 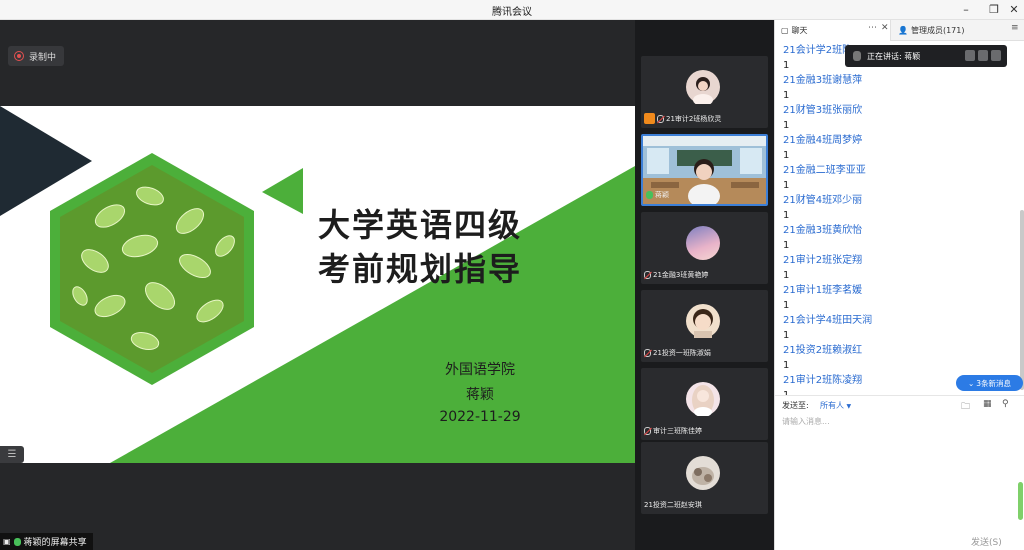 What do you see at coordinates (12, 454) in the screenshot?
I see `list-icon: ☰` at bounding box center [12, 454].